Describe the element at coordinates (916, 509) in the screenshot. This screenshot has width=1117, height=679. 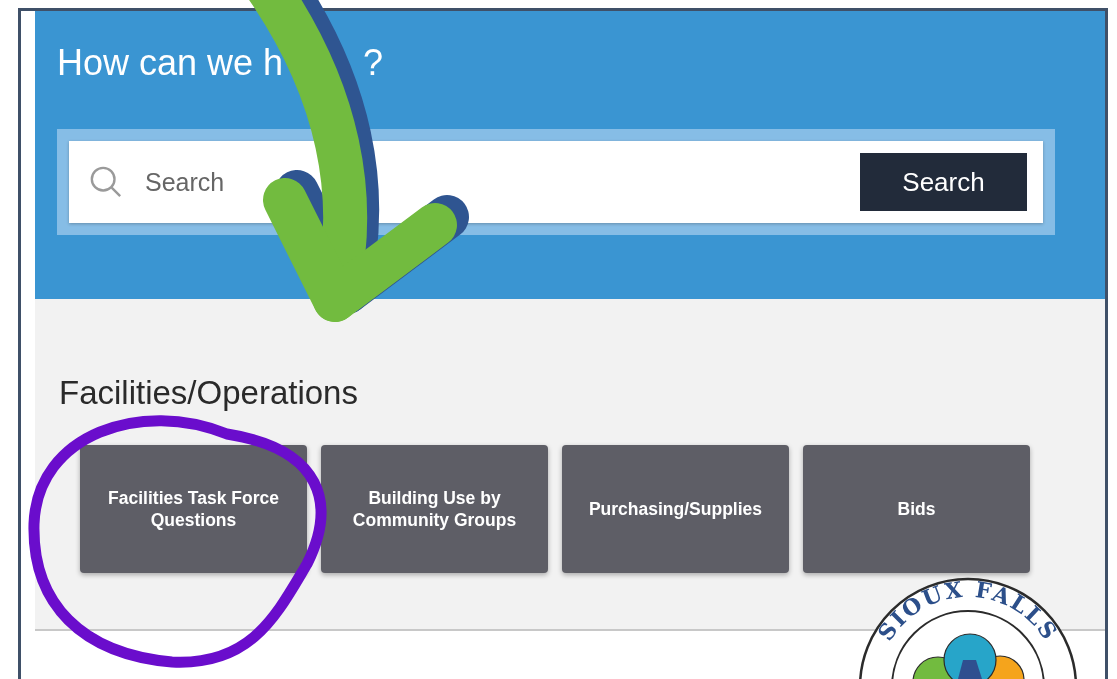
I see `category-tile: Bids` at that location.